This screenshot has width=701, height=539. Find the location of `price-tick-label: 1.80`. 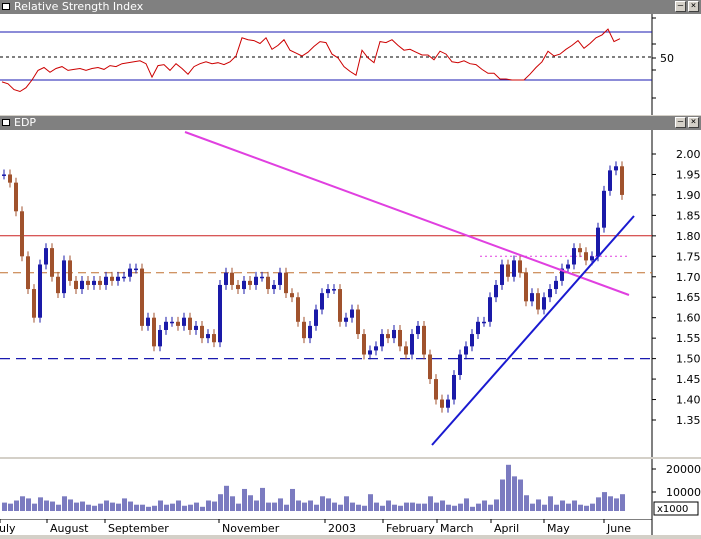

price-tick-label: 1.80 is located at coordinates (688, 236).